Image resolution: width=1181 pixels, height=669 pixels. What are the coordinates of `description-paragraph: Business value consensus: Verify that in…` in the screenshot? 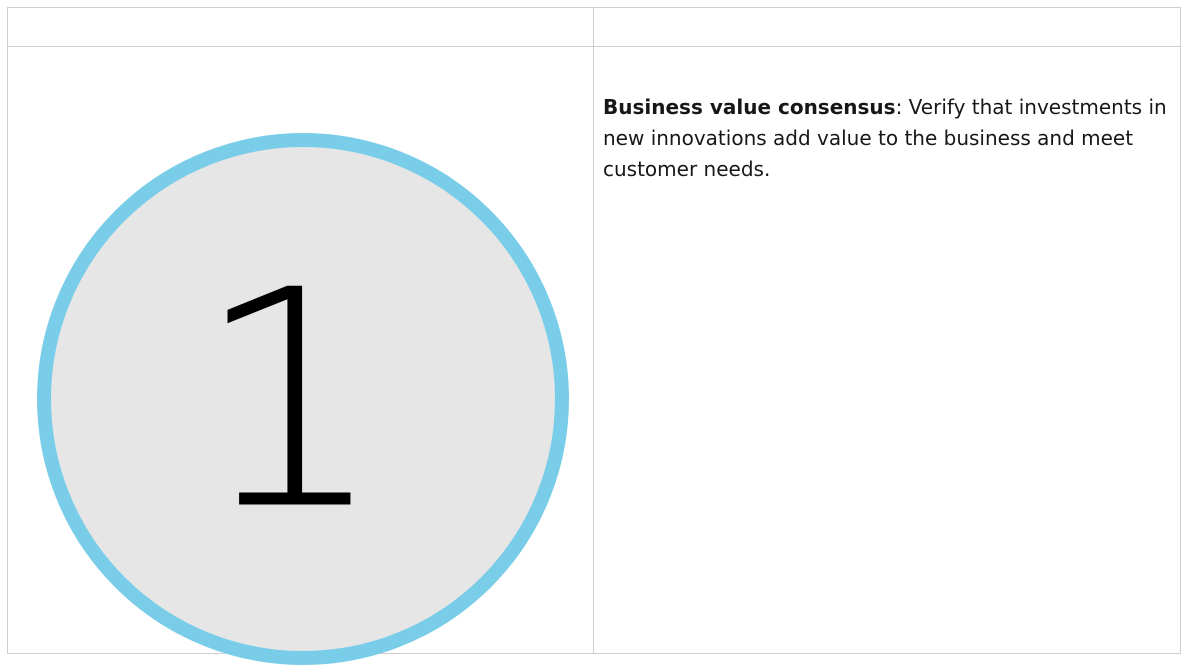 It's located at (889, 138).